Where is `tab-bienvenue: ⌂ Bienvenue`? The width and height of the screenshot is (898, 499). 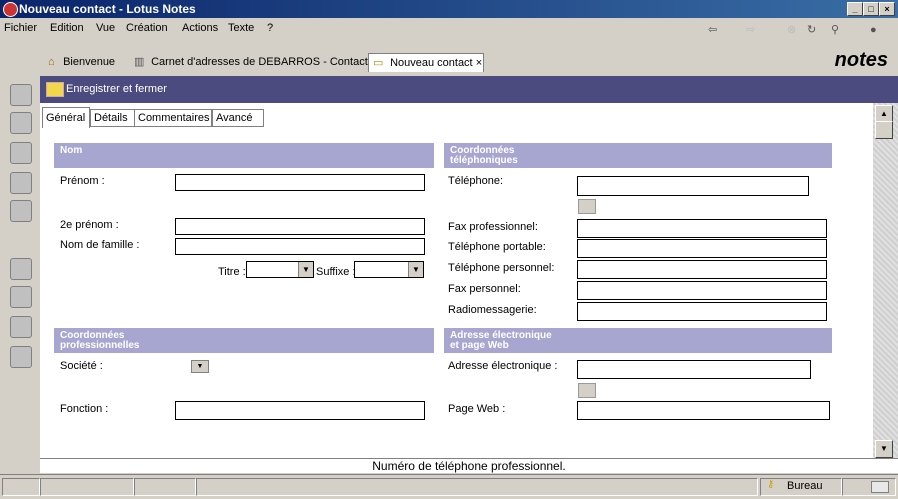 tab-bienvenue: ⌂ Bienvenue is located at coordinates (79, 62).